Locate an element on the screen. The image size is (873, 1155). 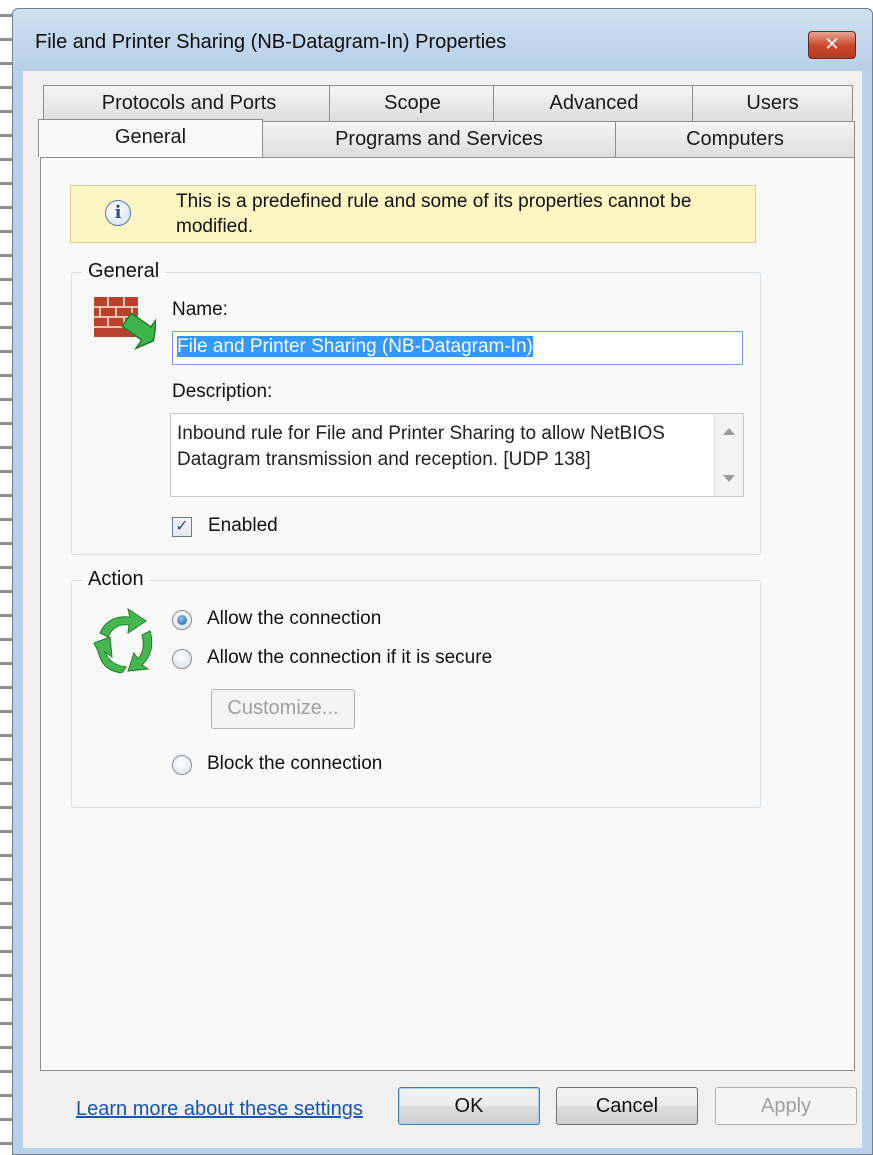
scroll-down-arrow-icon is located at coordinates (729, 478).